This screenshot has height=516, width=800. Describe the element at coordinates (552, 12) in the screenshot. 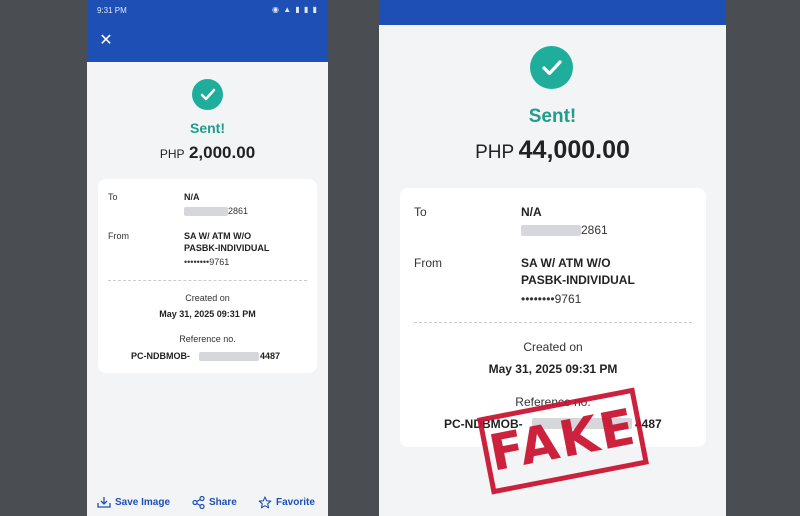

I see `app-header` at that location.